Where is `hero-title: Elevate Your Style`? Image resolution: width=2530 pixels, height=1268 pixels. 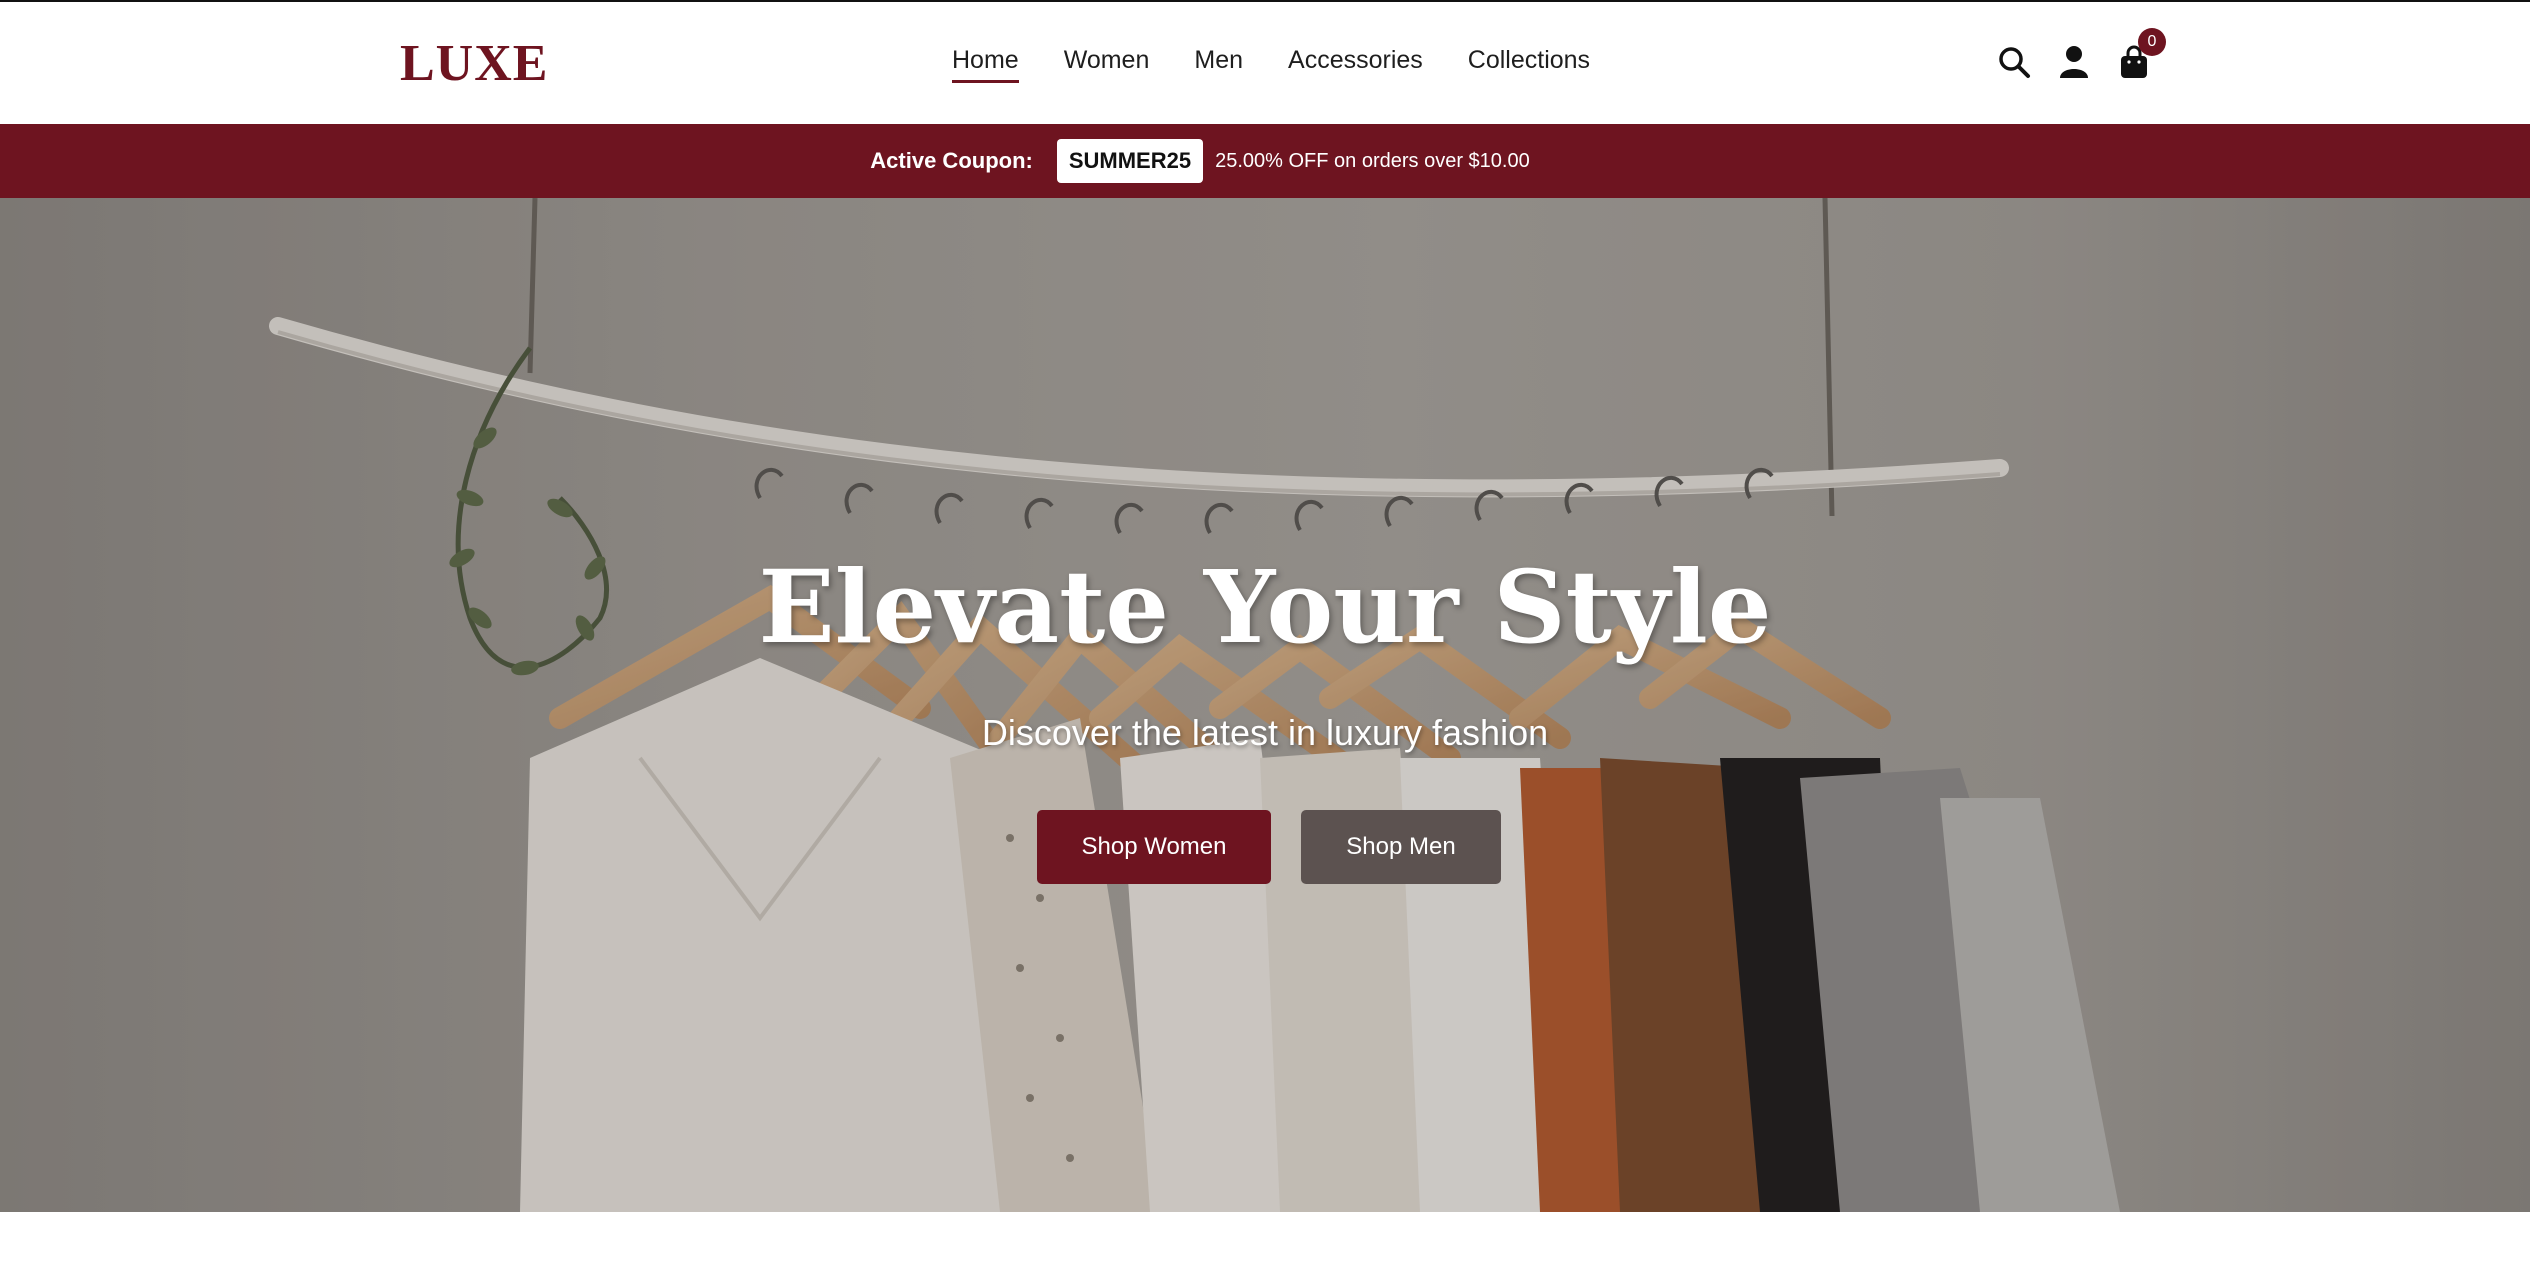
hero-title: Elevate Your Style is located at coordinates (1265, 607).